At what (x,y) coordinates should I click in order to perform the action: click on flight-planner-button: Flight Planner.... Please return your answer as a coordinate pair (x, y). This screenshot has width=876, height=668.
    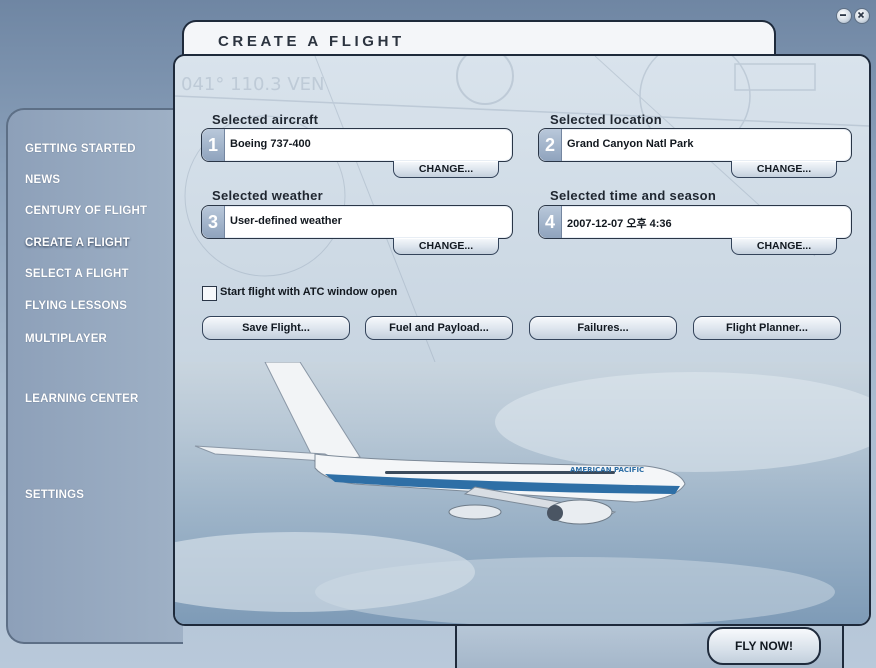
    Looking at the image, I should click on (767, 328).